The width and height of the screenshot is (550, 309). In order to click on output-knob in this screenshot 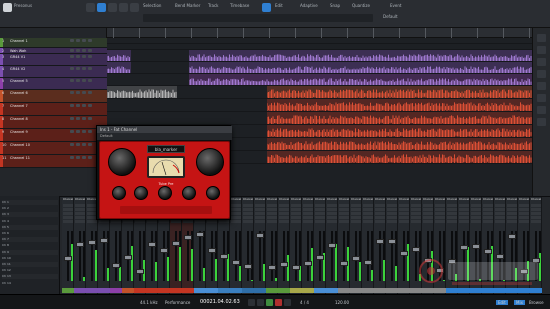, I will do `click(210, 162)`.